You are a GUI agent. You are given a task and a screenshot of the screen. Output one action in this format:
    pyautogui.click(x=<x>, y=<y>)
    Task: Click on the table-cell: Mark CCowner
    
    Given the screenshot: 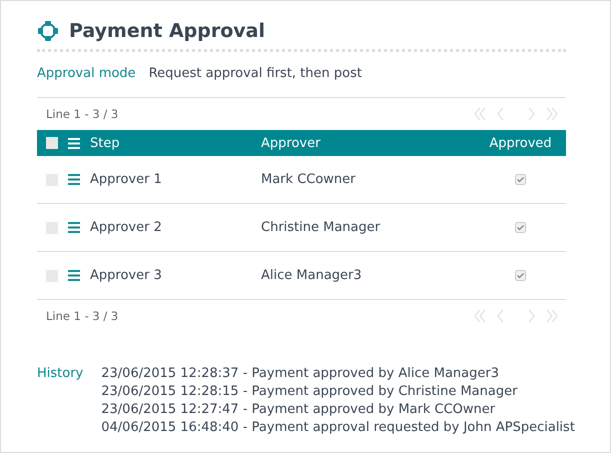 What is the action you would take?
    pyautogui.click(x=308, y=179)
    